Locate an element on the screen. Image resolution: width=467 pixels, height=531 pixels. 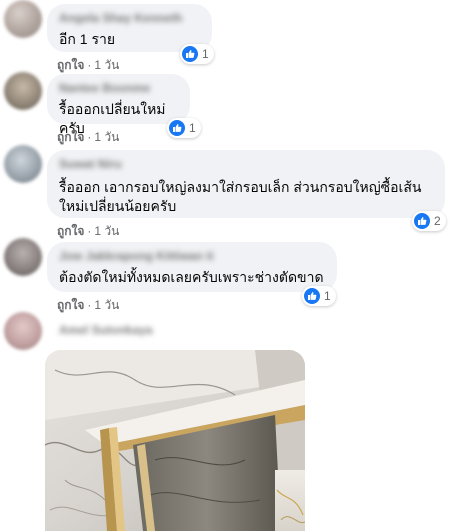
comment-author: Nantee Boonme is located at coordinates (118, 88).